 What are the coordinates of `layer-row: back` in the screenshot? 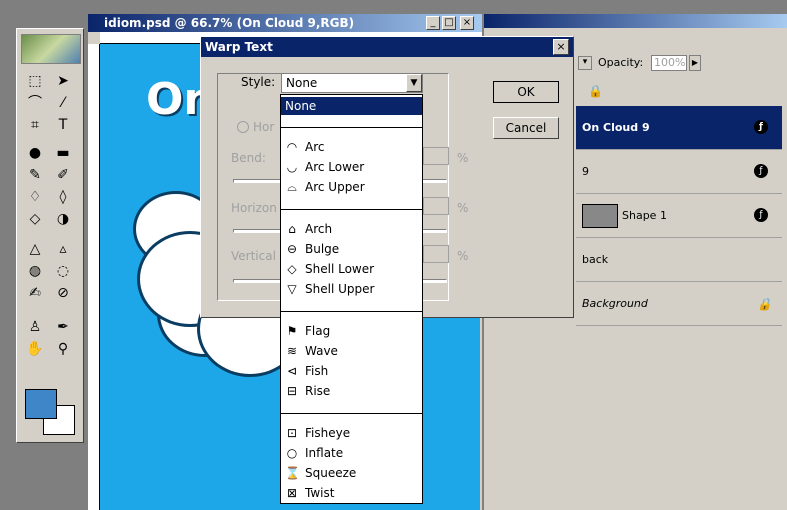 It's located at (679, 260).